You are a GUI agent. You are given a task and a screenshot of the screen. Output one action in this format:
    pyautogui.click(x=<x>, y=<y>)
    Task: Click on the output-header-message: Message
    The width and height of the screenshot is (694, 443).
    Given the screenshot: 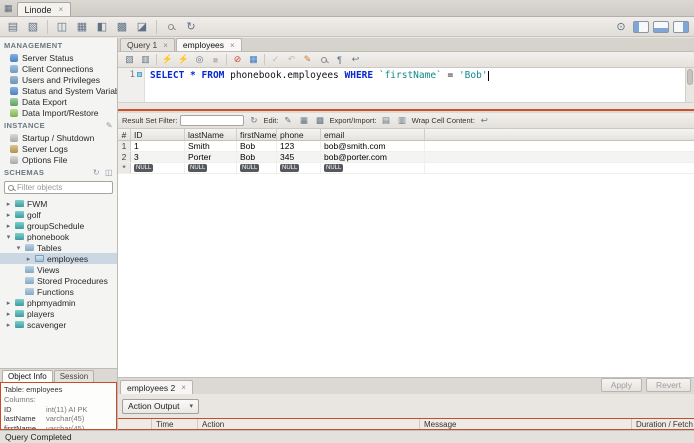 What is the action you would take?
    pyautogui.click(x=526, y=424)
    